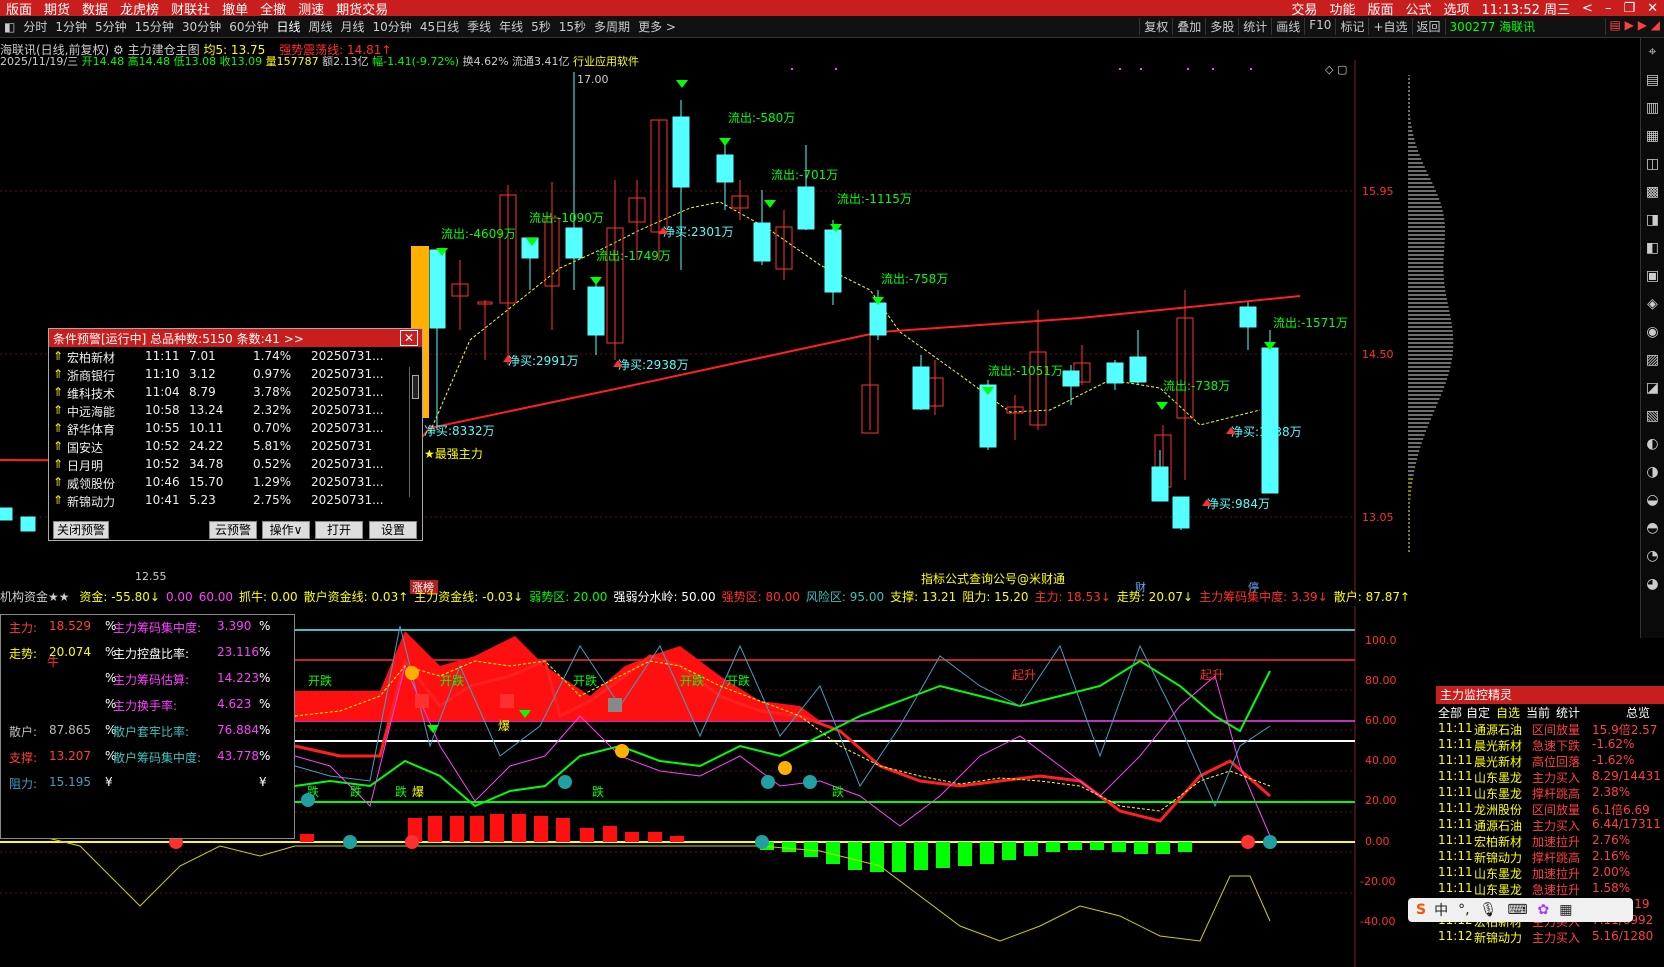 The image size is (1664, 967). I want to click on period-tab-15sec: 15秒, so click(572, 26).